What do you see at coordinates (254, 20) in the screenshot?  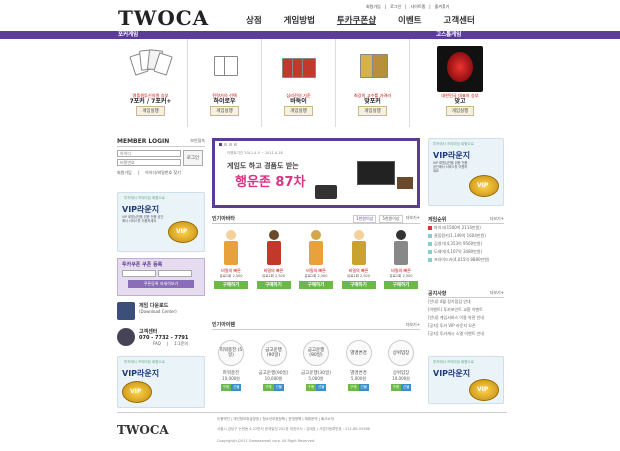 I see `nav-shop: 상점` at bounding box center [254, 20].